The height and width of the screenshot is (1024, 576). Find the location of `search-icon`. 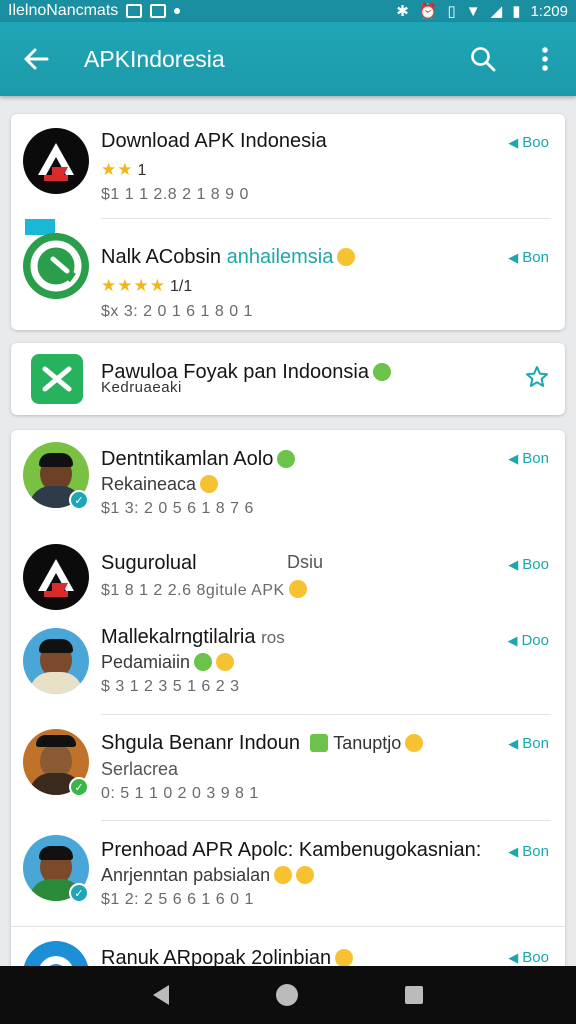

search-icon is located at coordinates (483, 59).